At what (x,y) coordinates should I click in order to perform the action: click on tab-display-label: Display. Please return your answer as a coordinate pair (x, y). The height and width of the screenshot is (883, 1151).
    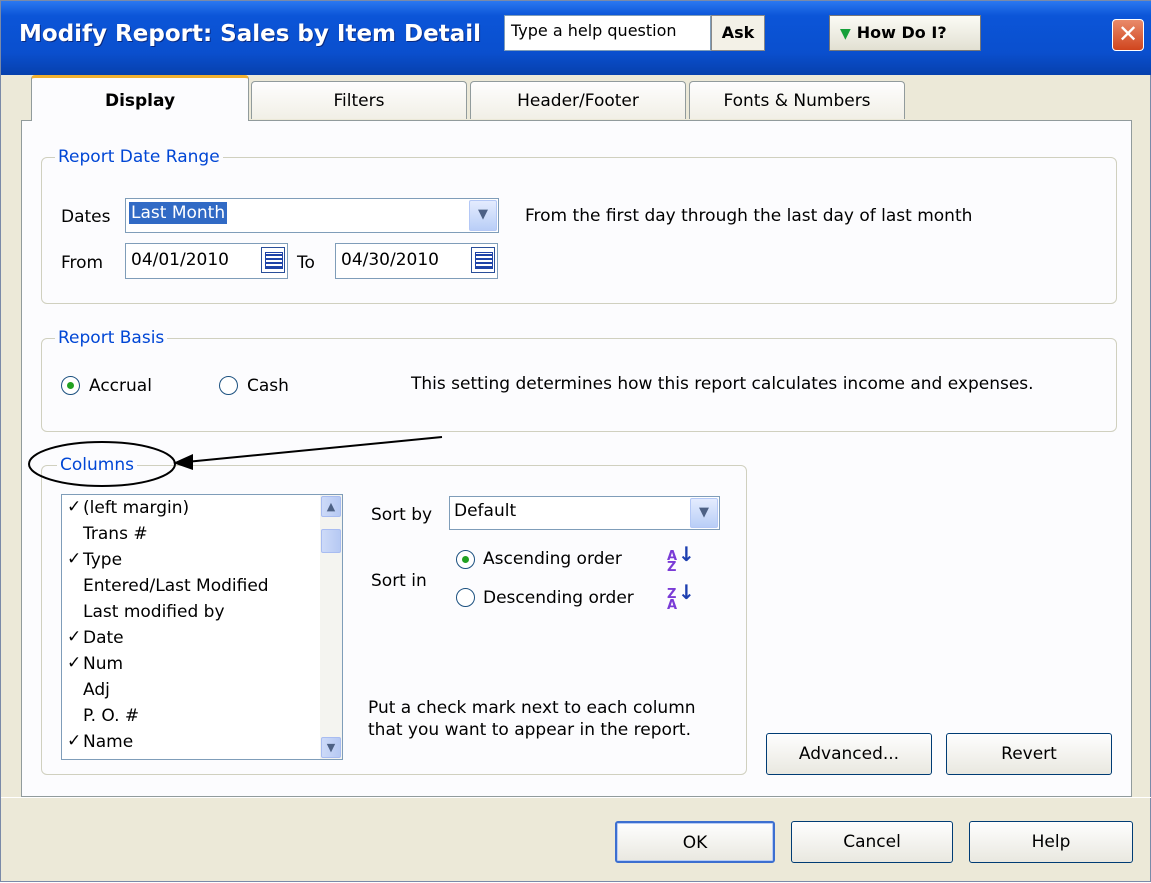
    Looking at the image, I should click on (140, 101).